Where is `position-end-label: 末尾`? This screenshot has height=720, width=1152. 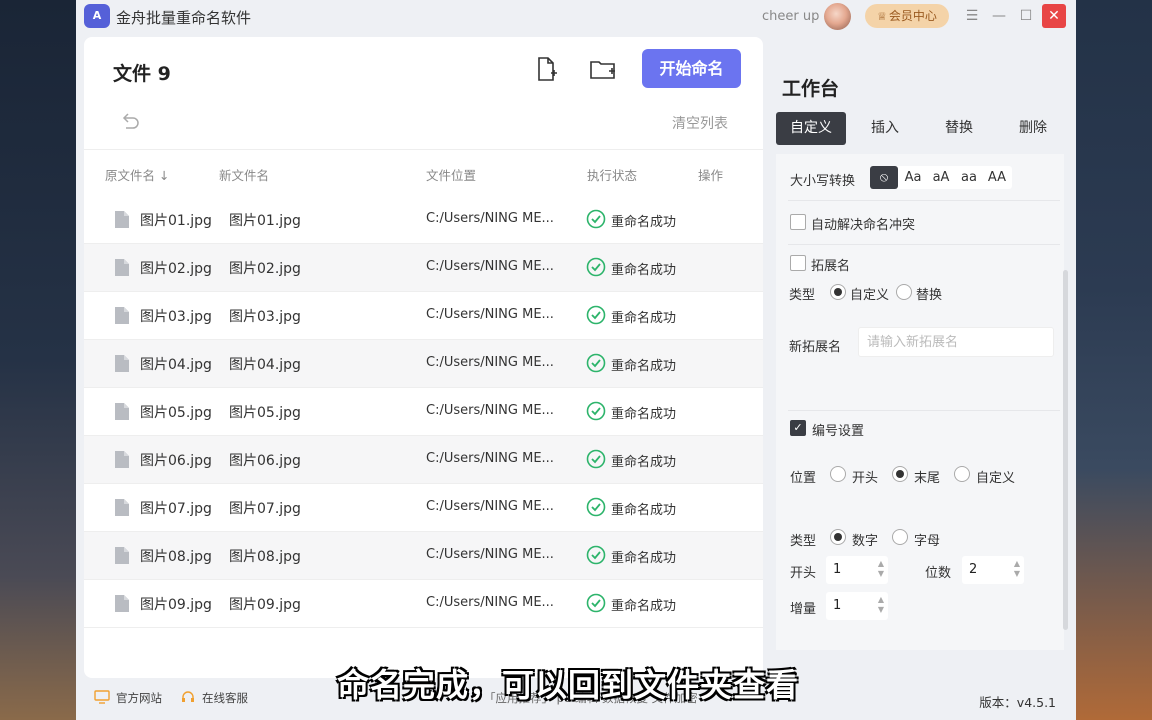
position-end-label: 末尾 is located at coordinates (927, 478).